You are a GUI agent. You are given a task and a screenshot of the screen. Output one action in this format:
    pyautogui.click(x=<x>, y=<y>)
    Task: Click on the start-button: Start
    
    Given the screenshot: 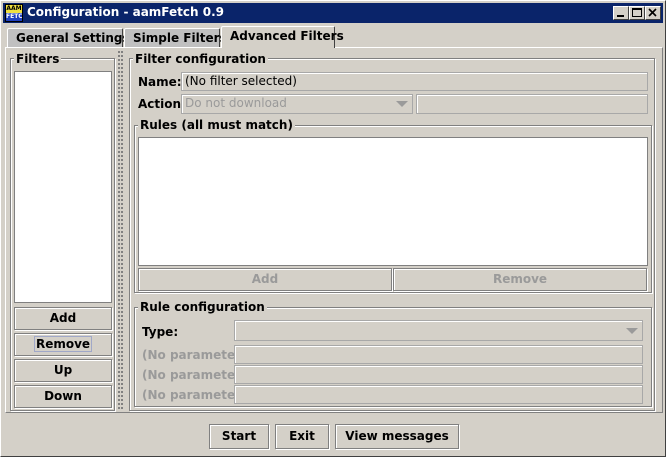 What is the action you would take?
    pyautogui.click(x=239, y=436)
    